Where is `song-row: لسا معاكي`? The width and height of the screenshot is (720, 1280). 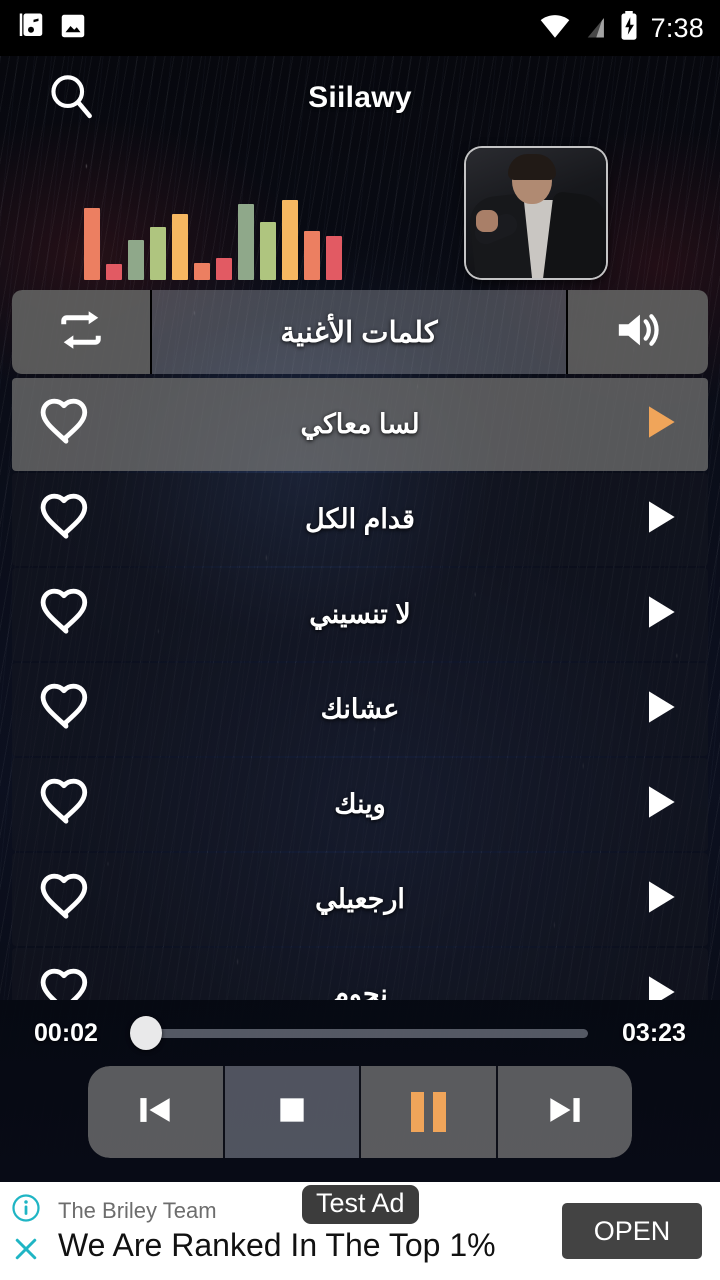 song-row: لسا معاكي is located at coordinates (360, 424).